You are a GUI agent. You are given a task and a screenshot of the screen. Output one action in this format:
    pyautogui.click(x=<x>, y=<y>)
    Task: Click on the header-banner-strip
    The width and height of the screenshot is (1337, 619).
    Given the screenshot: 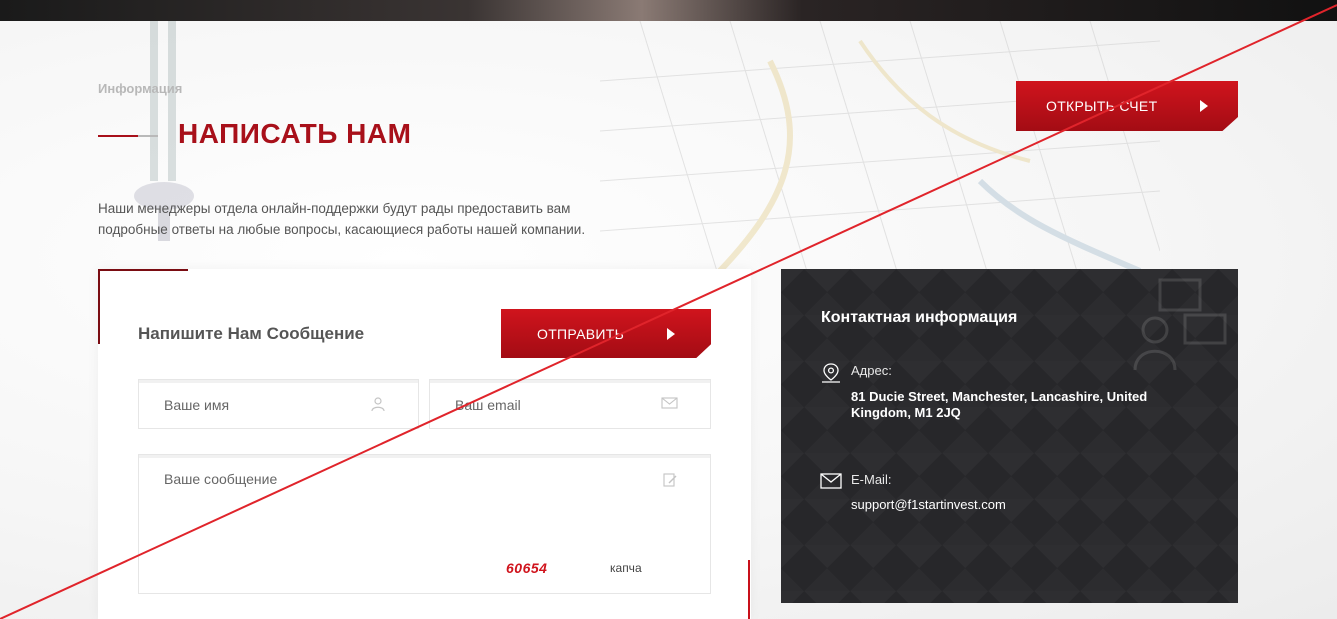 What is the action you would take?
    pyautogui.click(x=668, y=10)
    